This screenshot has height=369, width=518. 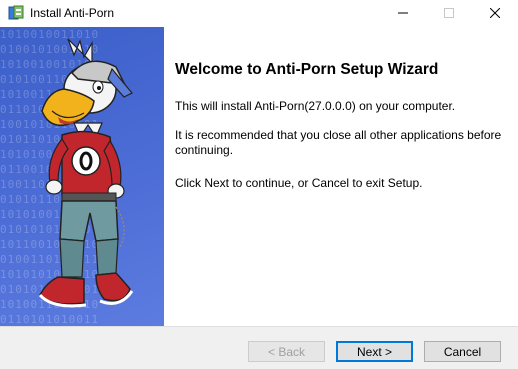 I want to click on back-button: < Back, so click(x=286, y=351).